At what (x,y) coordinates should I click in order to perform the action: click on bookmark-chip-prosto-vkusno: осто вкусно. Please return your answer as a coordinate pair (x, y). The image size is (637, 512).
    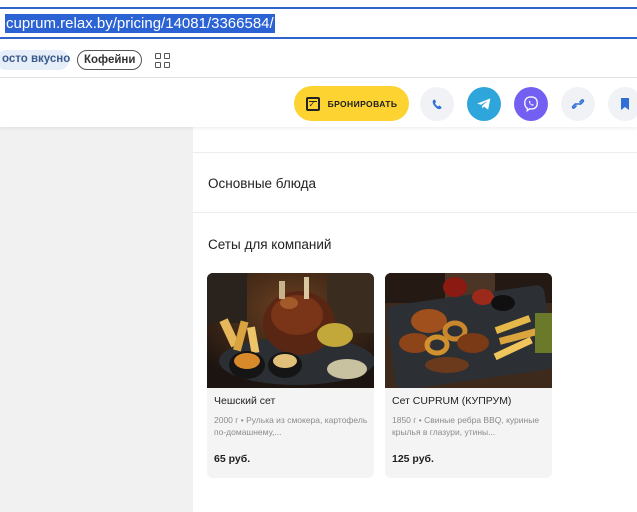
    Looking at the image, I should click on (35, 60).